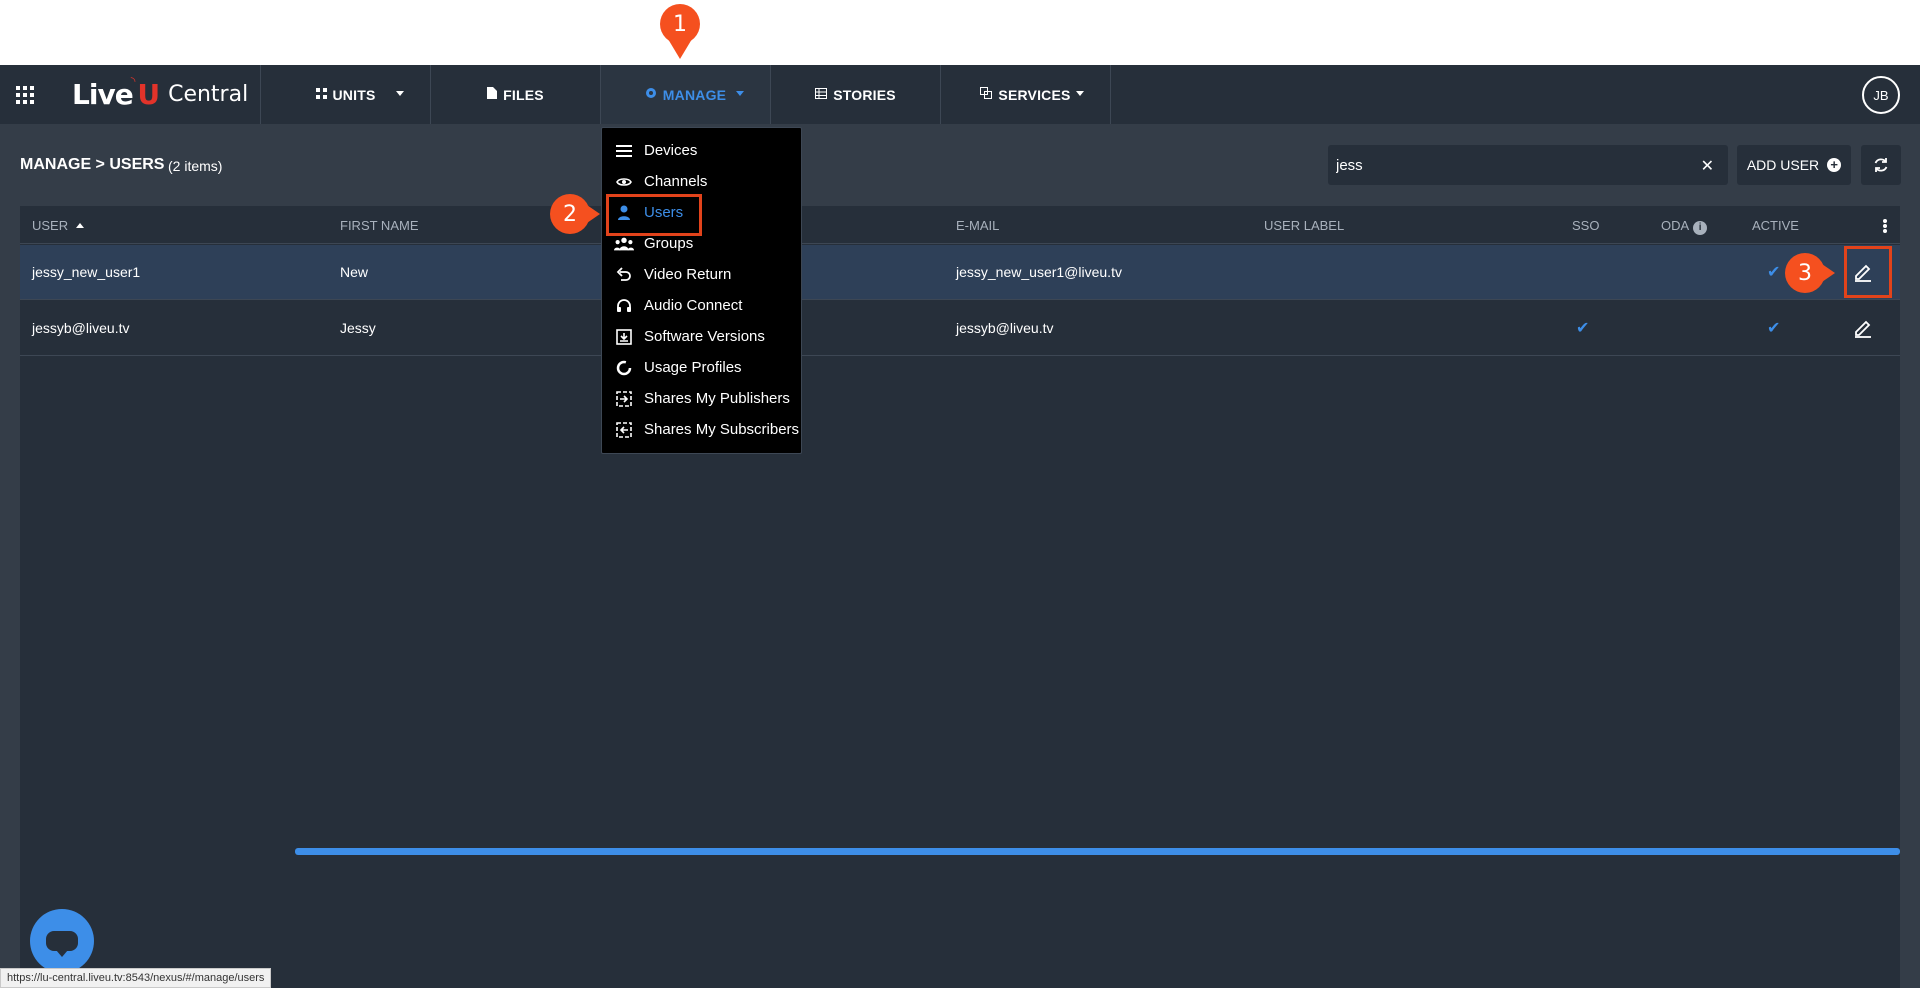 The image size is (1920, 988). What do you see at coordinates (354, 272) in the screenshot?
I see `cell-first-name: New` at bounding box center [354, 272].